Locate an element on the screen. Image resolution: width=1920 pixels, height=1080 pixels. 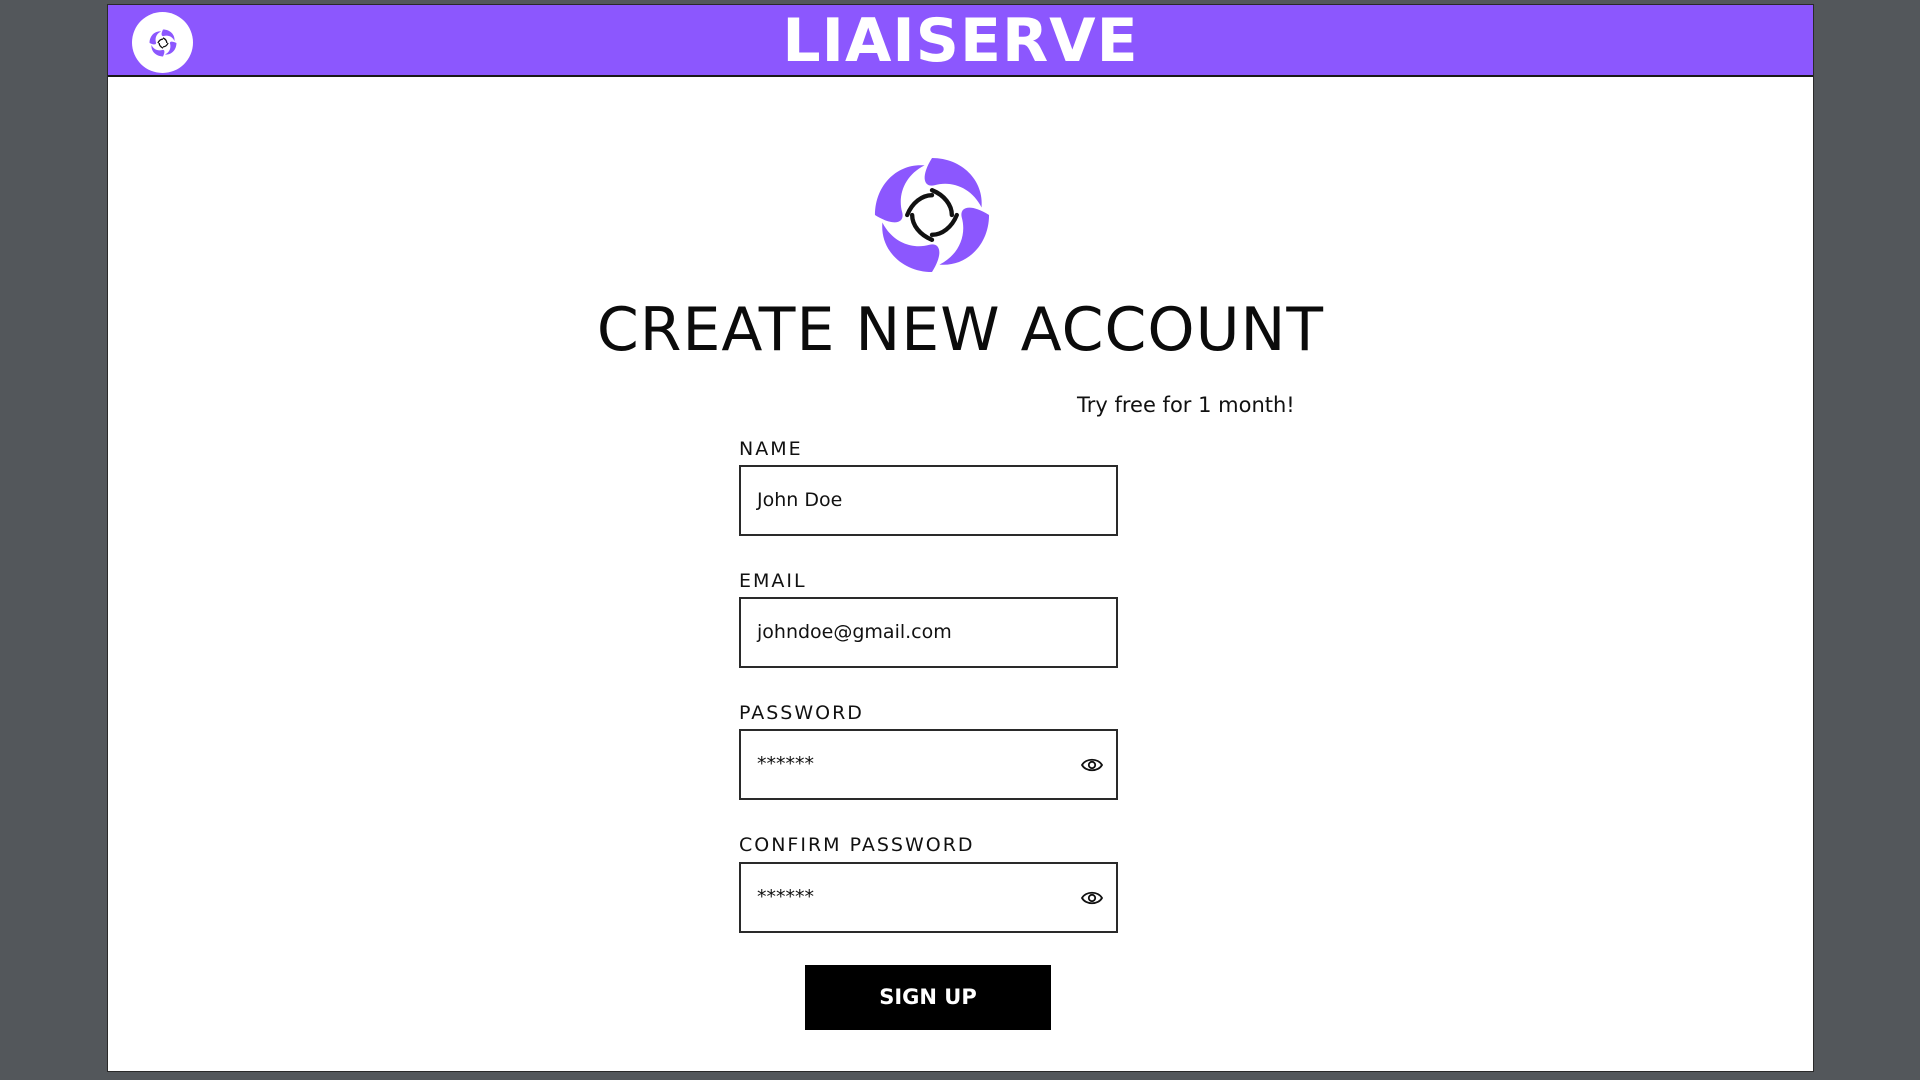
password-value: ****** is located at coordinates (785, 764).